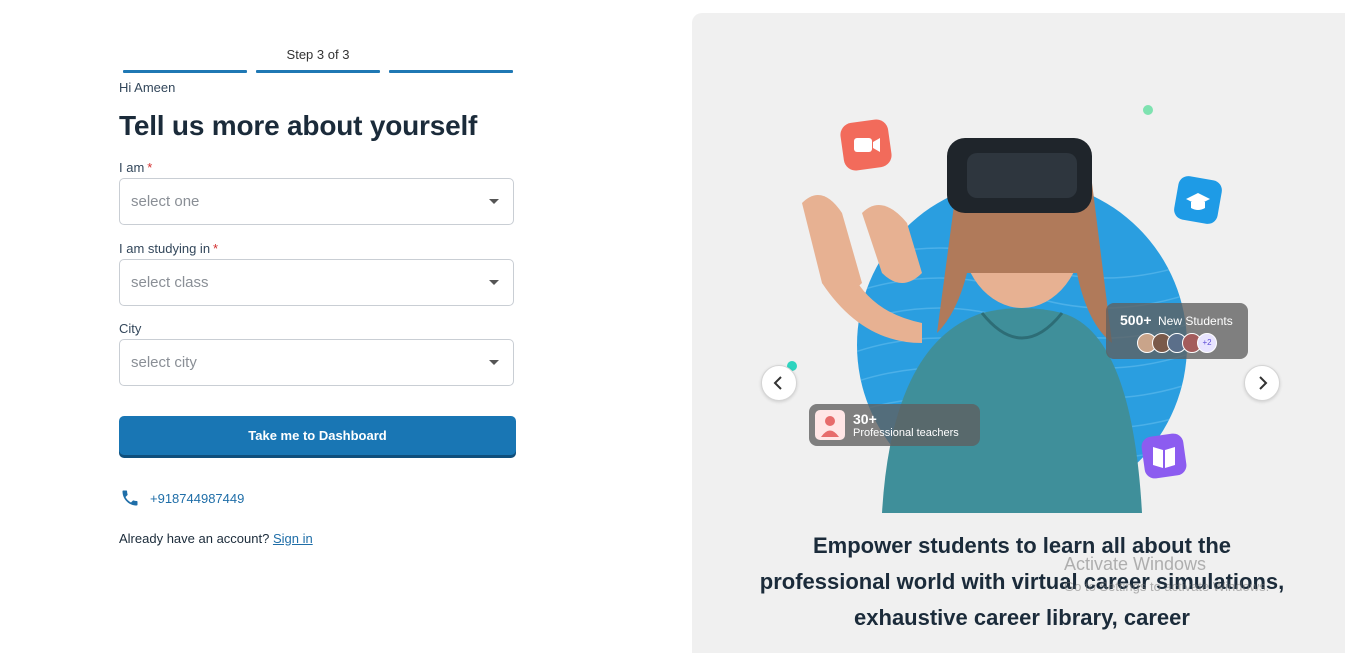 This screenshot has width=1345, height=653. Describe the element at coordinates (130, 328) in the screenshot. I see `city-label: City` at that location.